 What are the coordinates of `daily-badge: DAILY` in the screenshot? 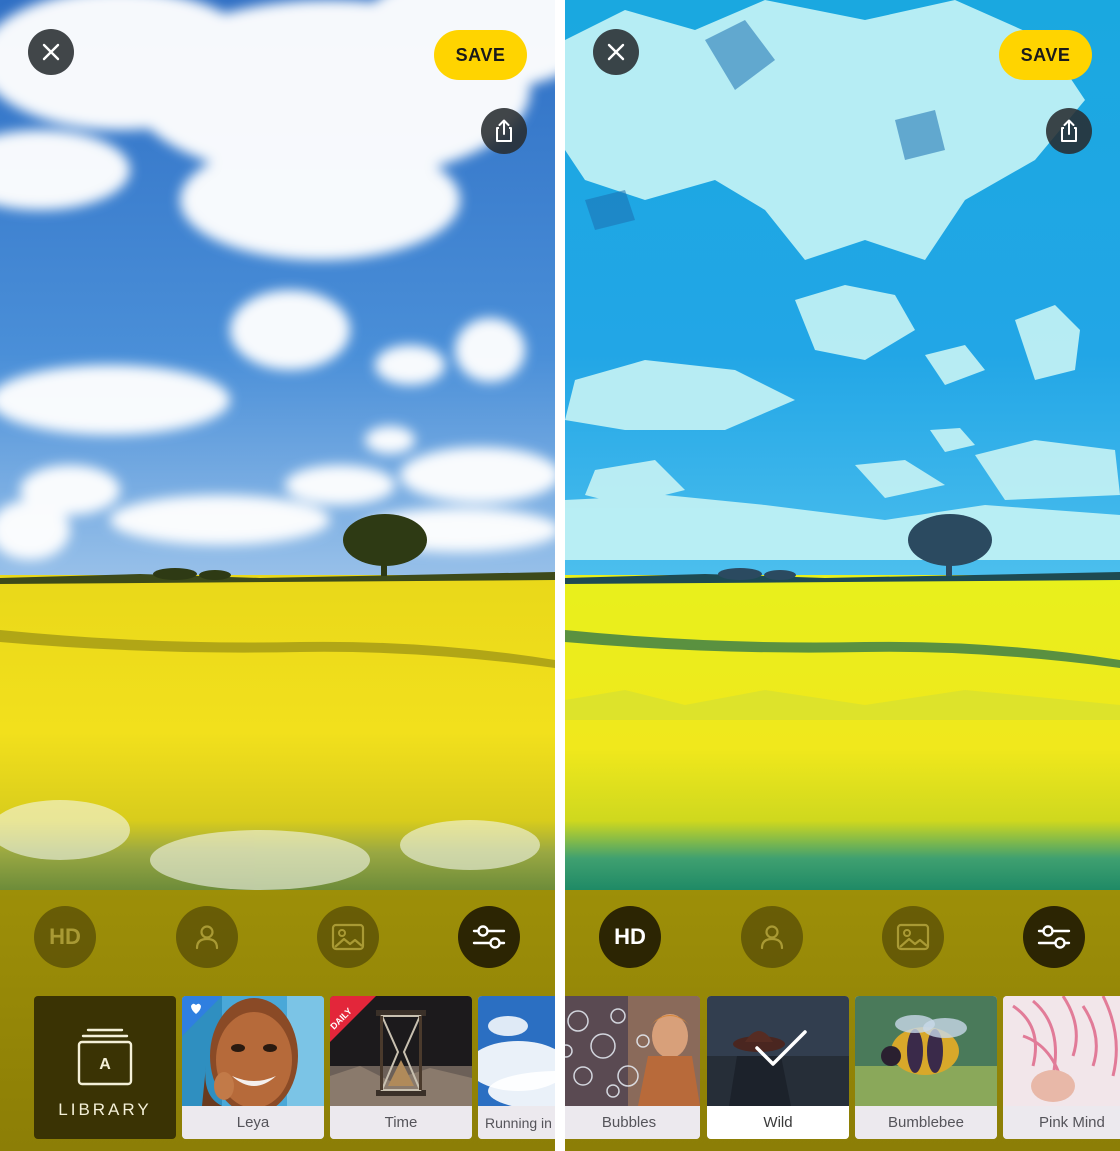 It's located at (353, 1019).